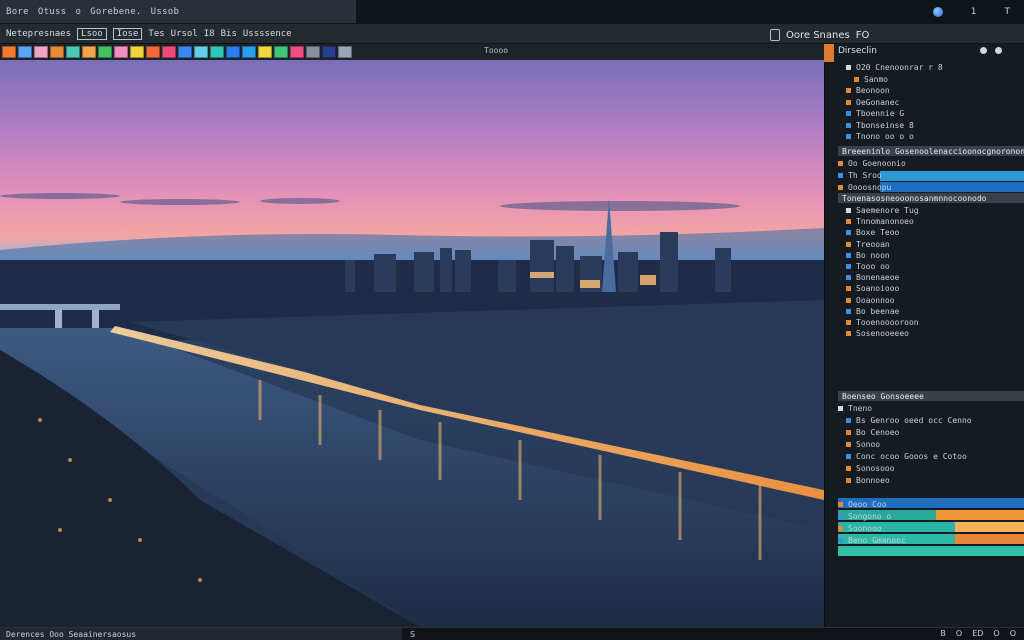  Describe the element at coordinates (885, 125) in the screenshot. I see `row-label: Tbonseinse 8` at that location.